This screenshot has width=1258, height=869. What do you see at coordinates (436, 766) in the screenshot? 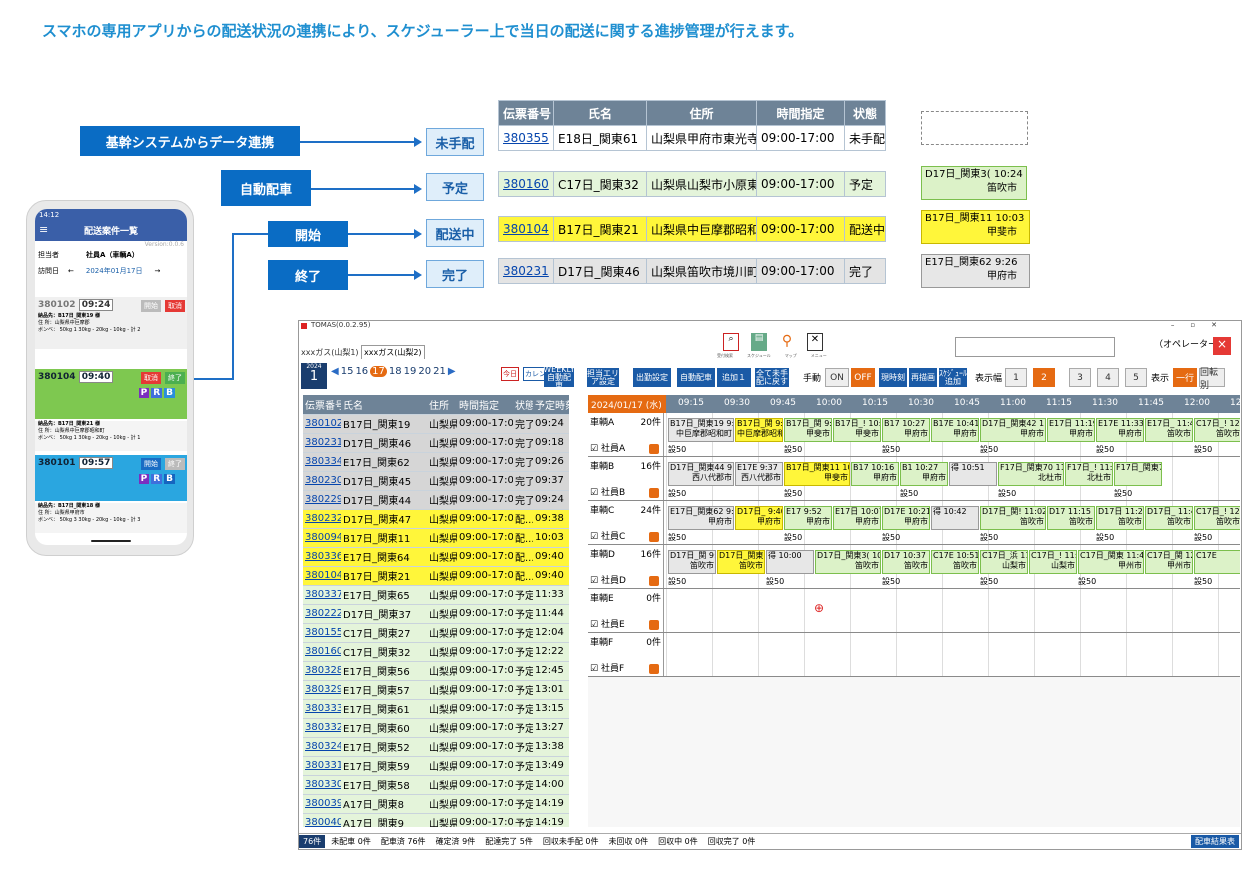
I see `table-row: 380331E17日_関東59山梨県09:00-17:00予定13:49` at bounding box center [436, 766].